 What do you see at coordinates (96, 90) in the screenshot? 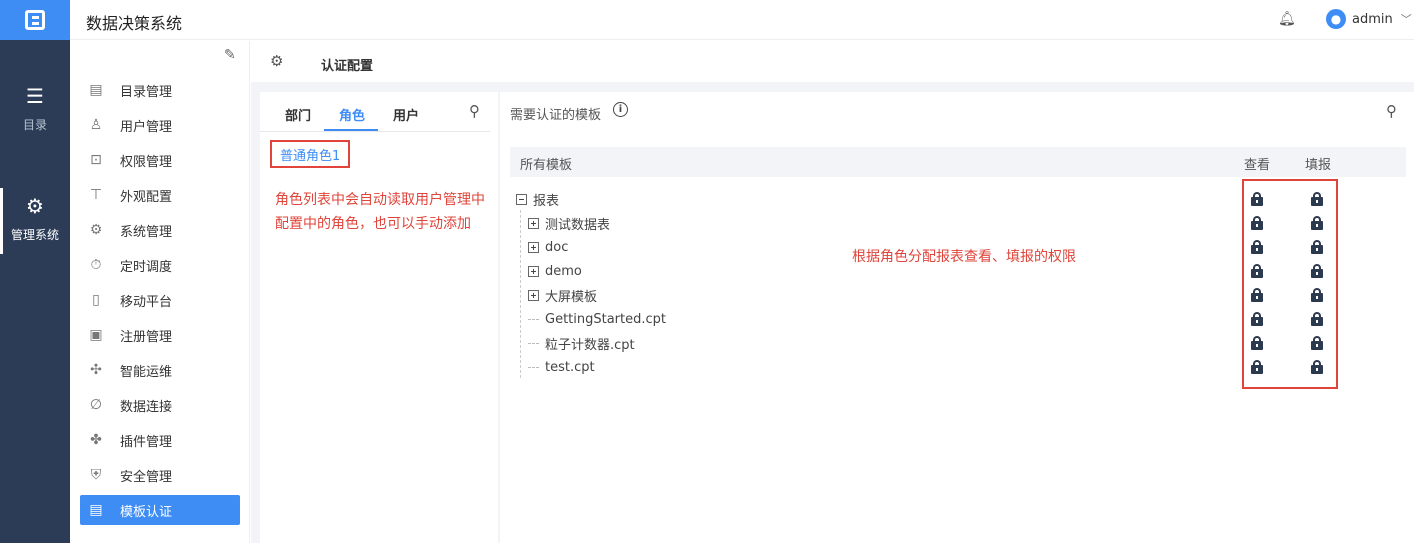
I see `catalog-icon: ▤` at bounding box center [96, 90].